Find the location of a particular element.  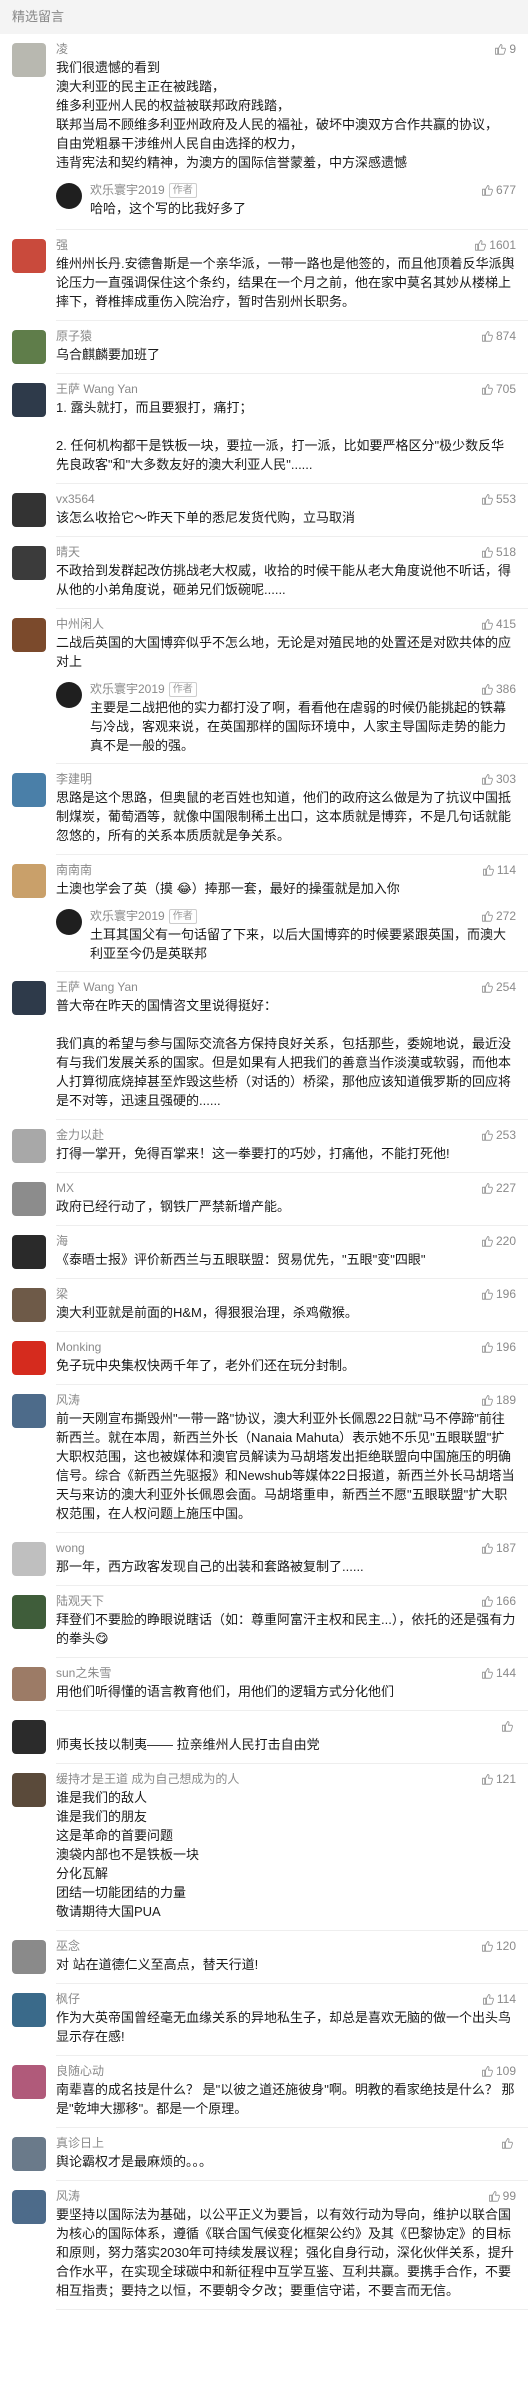

commenter-nickname: 良随心动 is located at coordinates (80, 2071).